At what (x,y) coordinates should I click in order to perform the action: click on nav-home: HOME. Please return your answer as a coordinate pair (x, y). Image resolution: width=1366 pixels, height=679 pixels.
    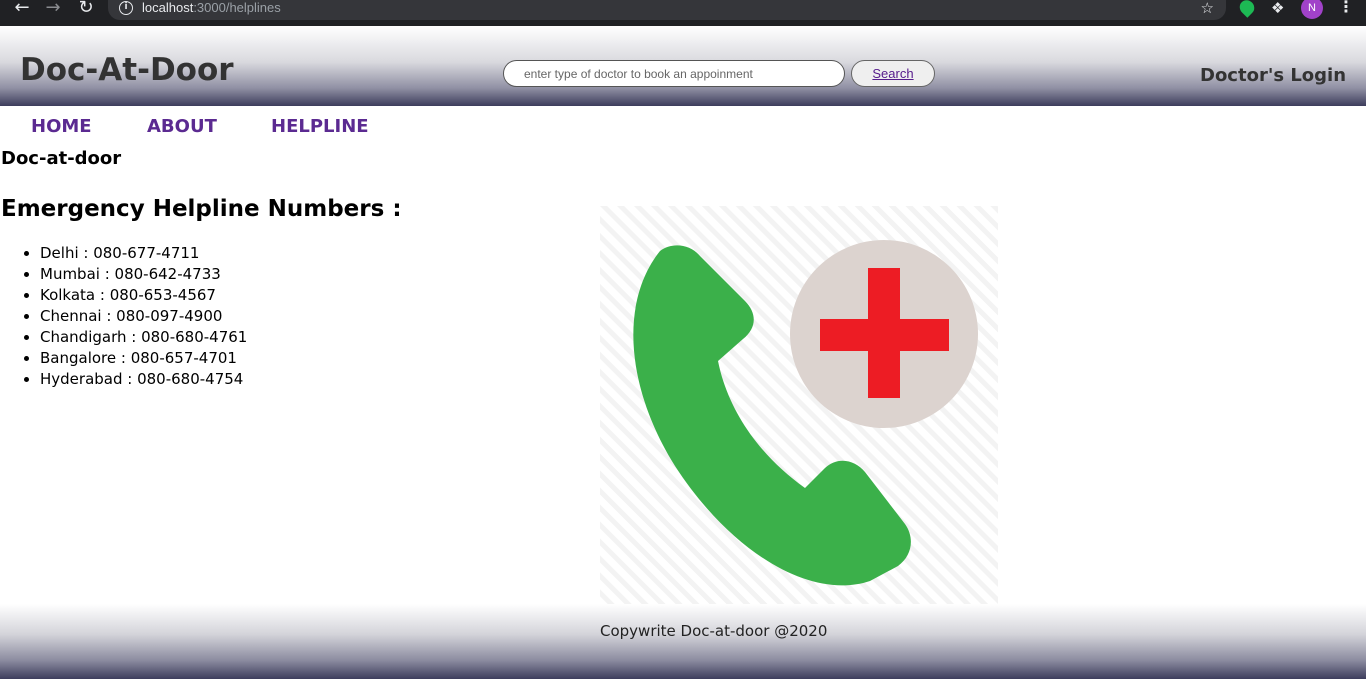
    Looking at the image, I should click on (61, 127).